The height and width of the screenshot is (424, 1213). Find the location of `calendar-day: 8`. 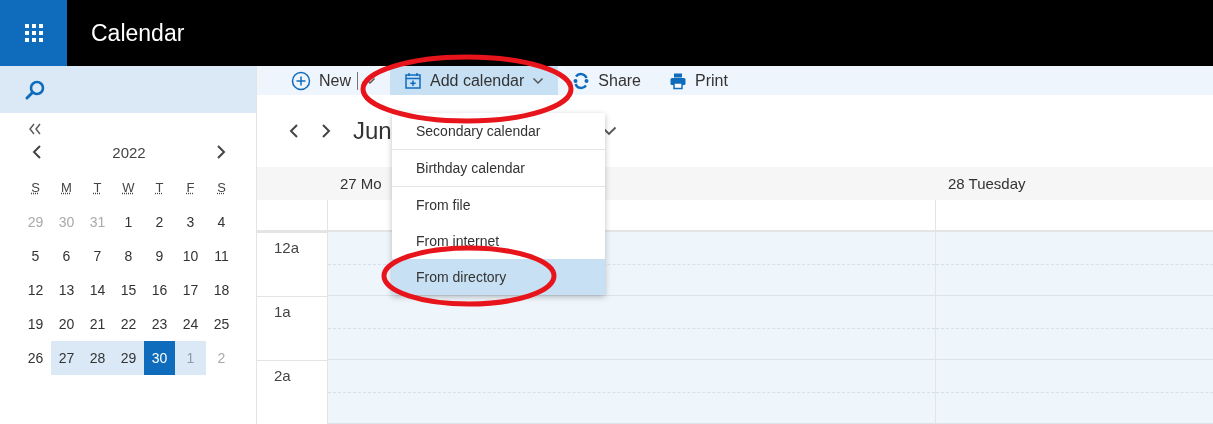

calendar-day: 8 is located at coordinates (128, 256).